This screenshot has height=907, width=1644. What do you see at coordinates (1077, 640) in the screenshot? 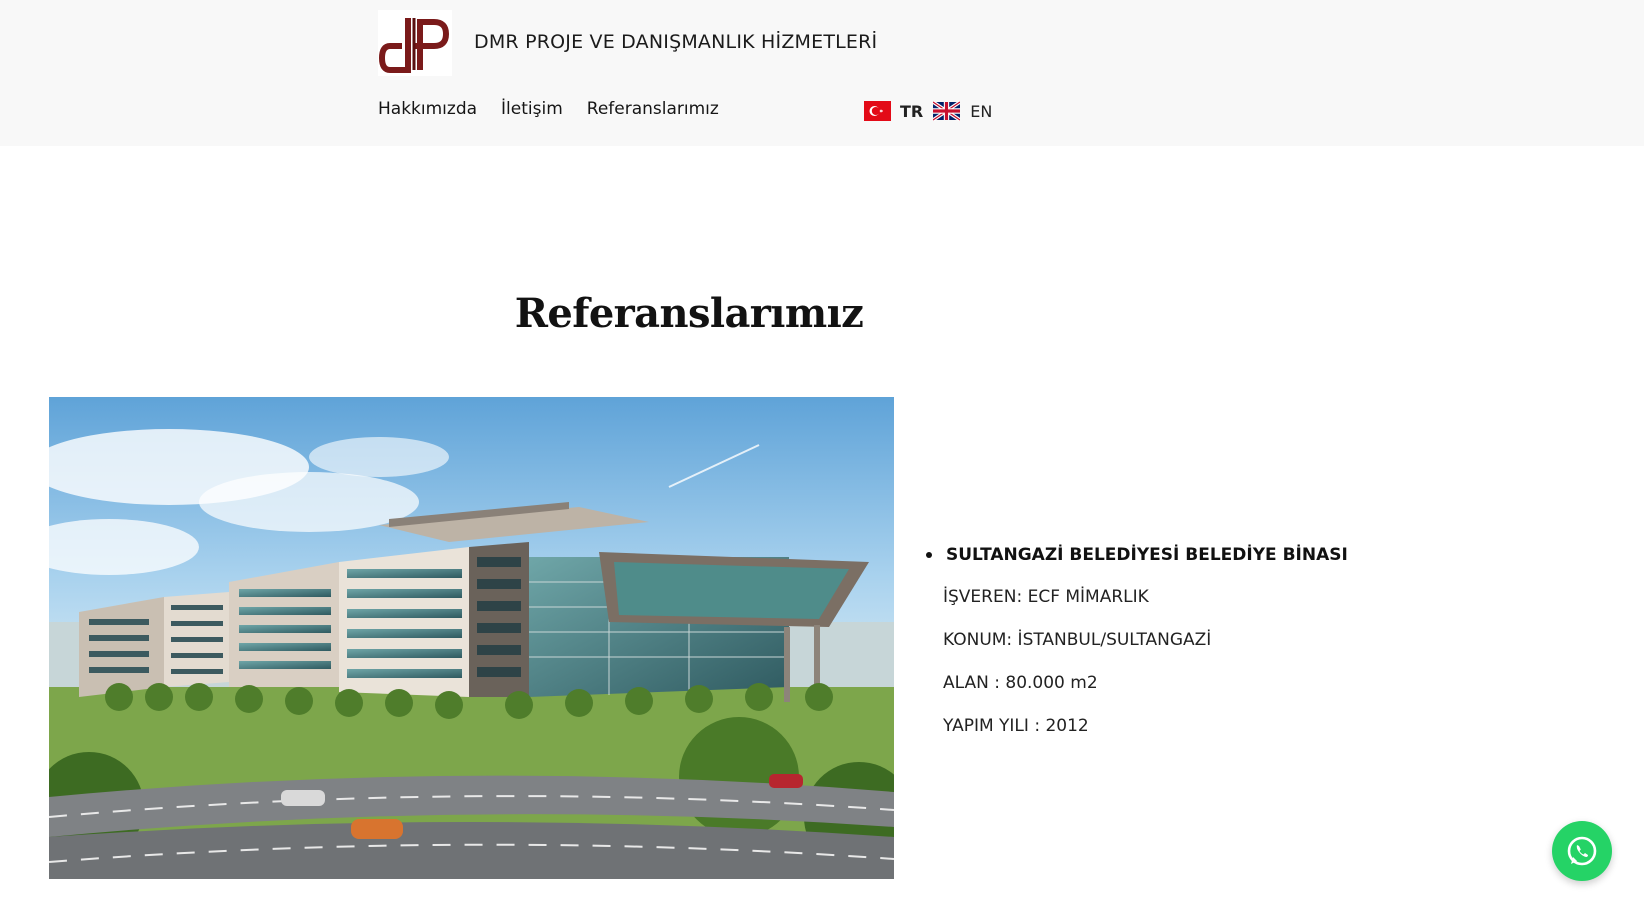
I see `reference-location: KONUM: İSTANBUL/SULTANGAZİ` at bounding box center [1077, 640].